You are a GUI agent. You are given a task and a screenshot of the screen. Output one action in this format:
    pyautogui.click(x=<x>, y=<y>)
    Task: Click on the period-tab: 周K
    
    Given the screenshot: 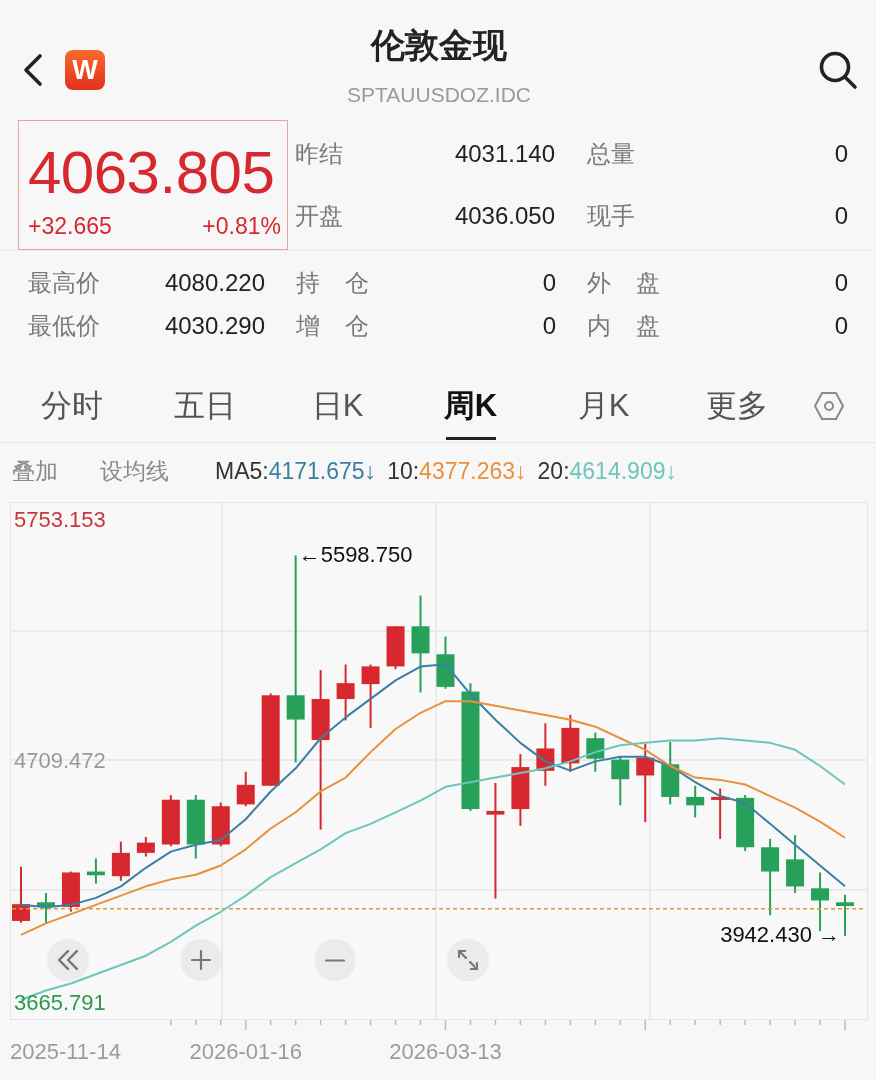 What is the action you would take?
    pyautogui.click(x=470, y=405)
    